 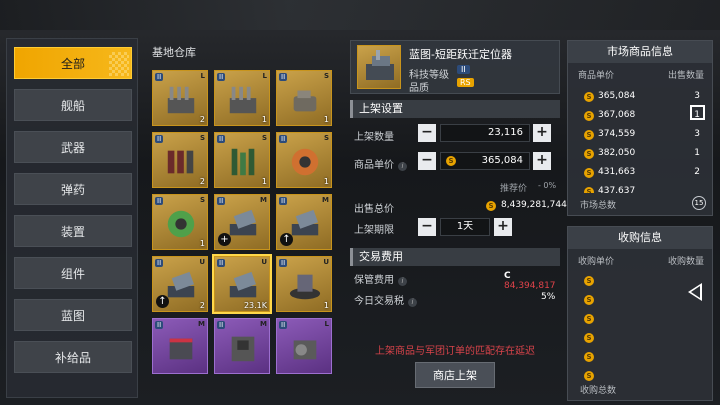 I want to click on deadline-input: 1天, so click(x=465, y=227).